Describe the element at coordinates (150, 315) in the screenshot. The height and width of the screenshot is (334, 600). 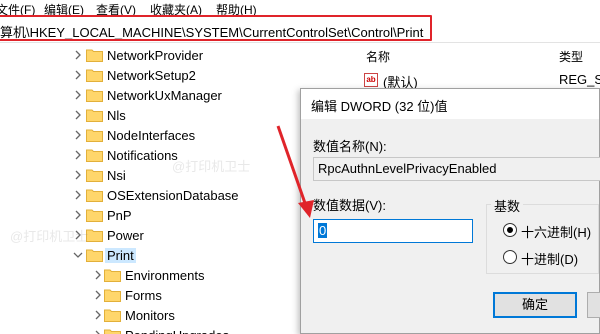
I see `tree-item-label: Monitors` at that location.